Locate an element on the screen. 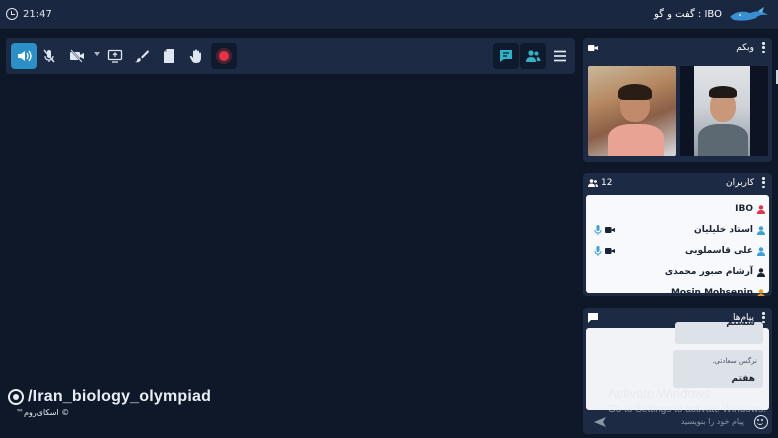 Image resolution: width=778 pixels, height=438 pixels. speaker-button is located at coordinates (24, 56).